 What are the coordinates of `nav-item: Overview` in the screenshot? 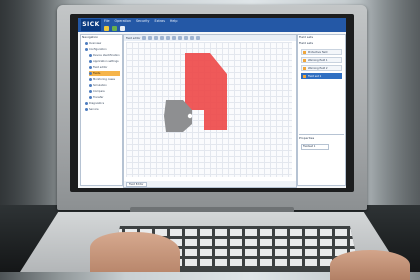 It's located at (102, 43).